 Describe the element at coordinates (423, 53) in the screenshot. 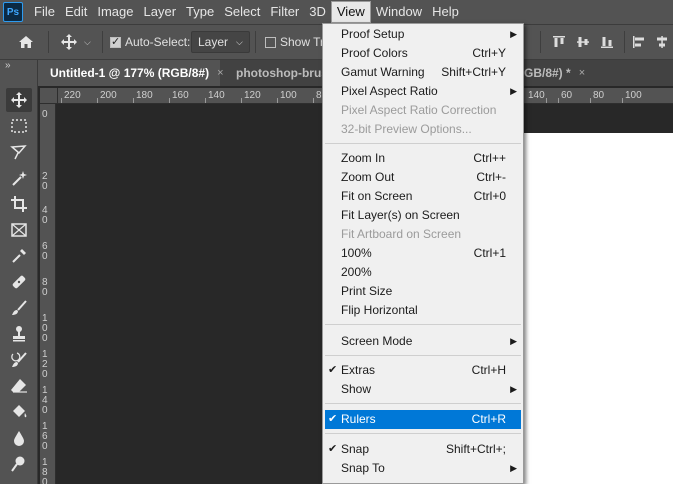

I see `menu-item-proof-colors: Proof Colors Ctrl+Y` at that location.